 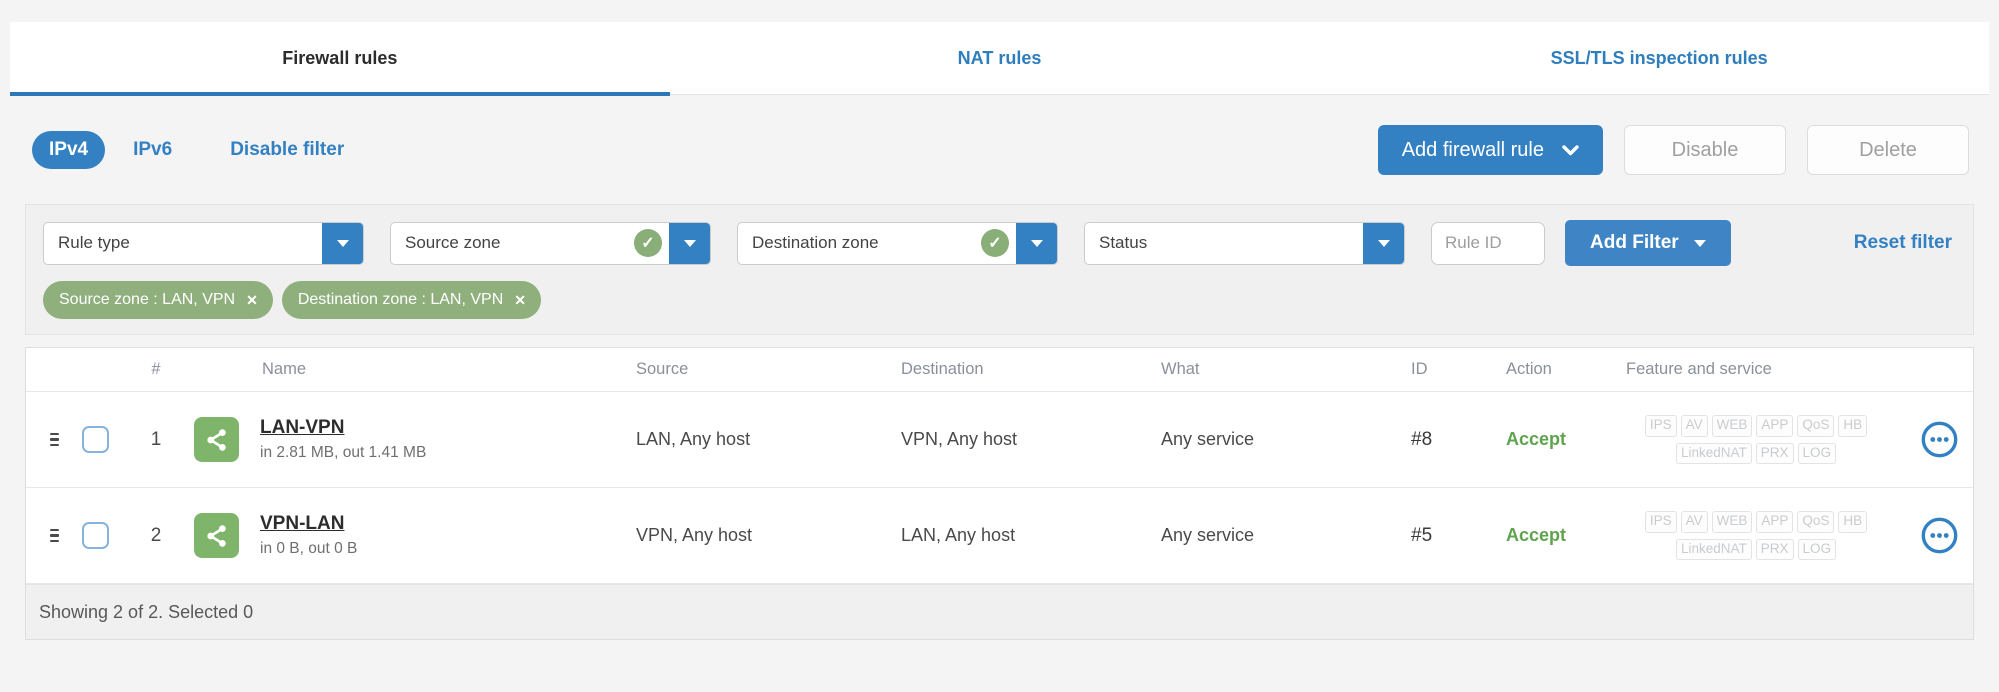 I want to click on destination-zone-filter-chip-label: Destination zone : LAN, VPN, so click(x=400, y=299).